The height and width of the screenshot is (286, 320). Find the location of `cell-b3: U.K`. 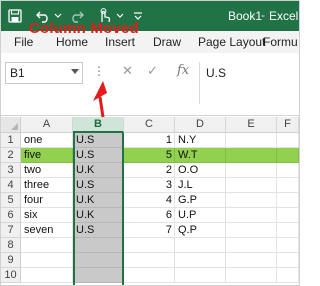

cell-b3: U.K is located at coordinates (98, 170).